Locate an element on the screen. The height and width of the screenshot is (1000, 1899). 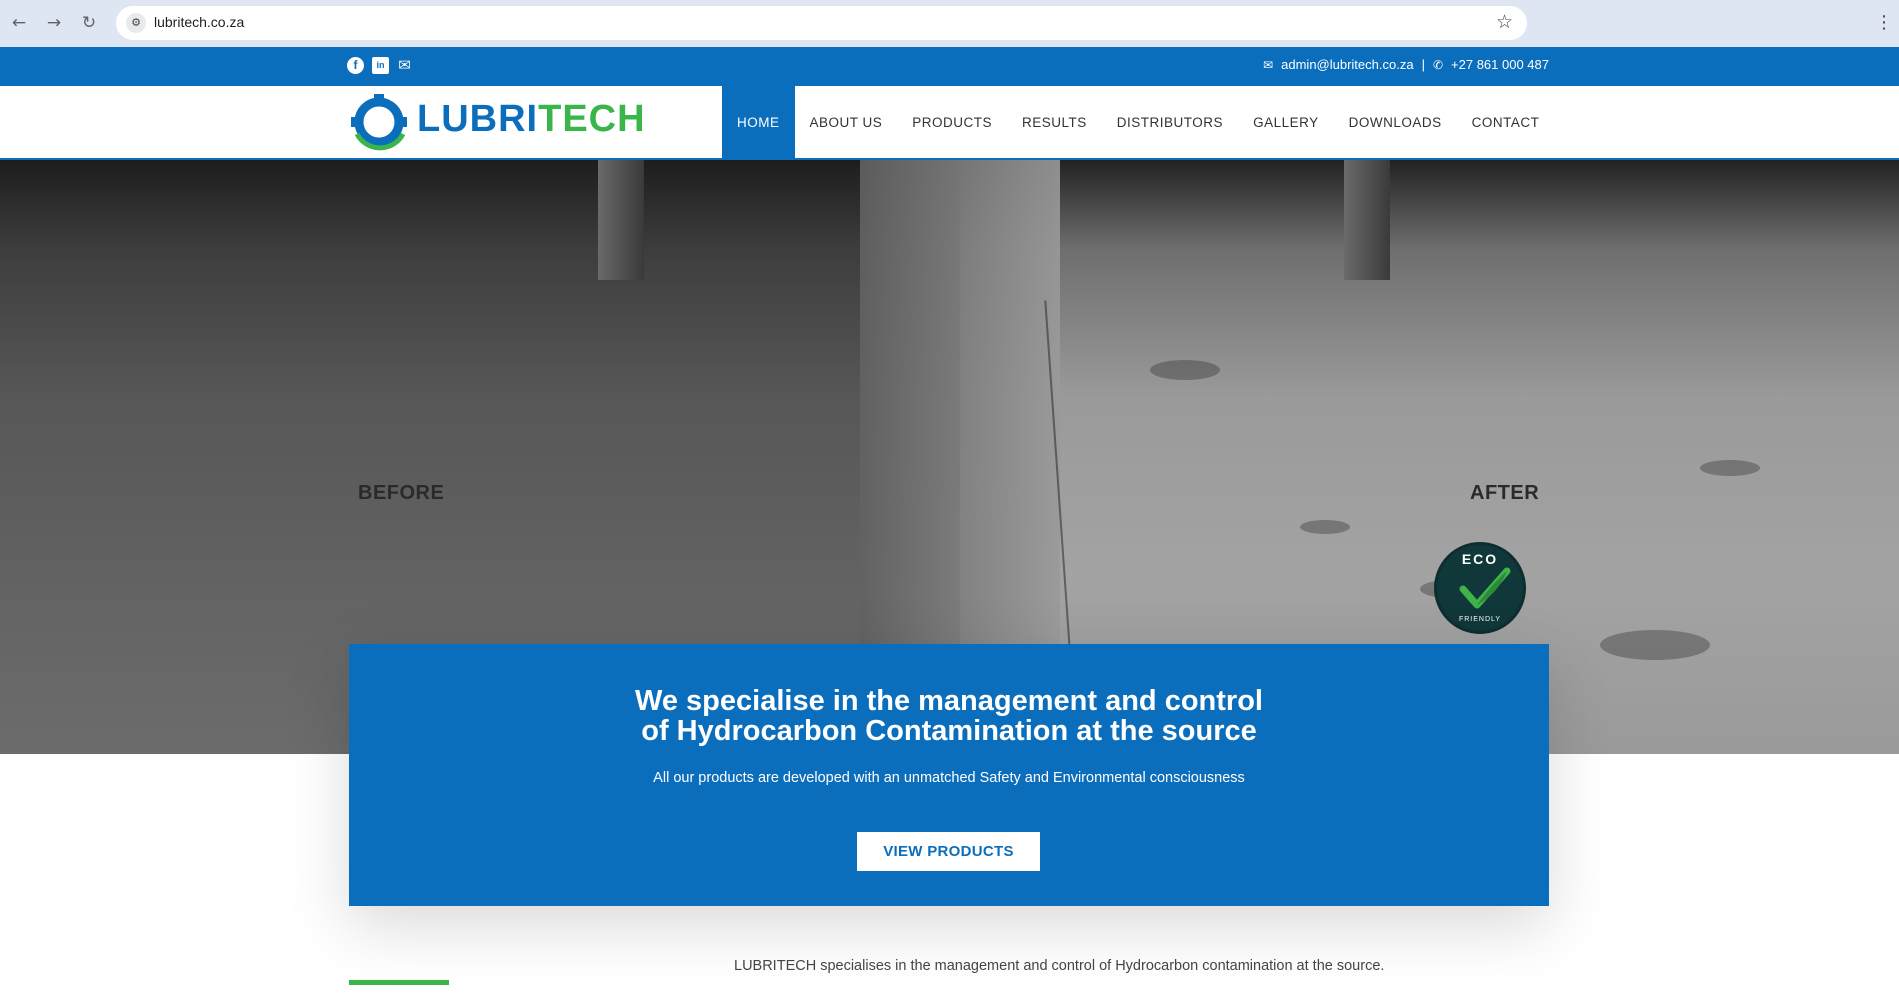
checkmark-leaf-icon is located at coordinates (1485, 588).